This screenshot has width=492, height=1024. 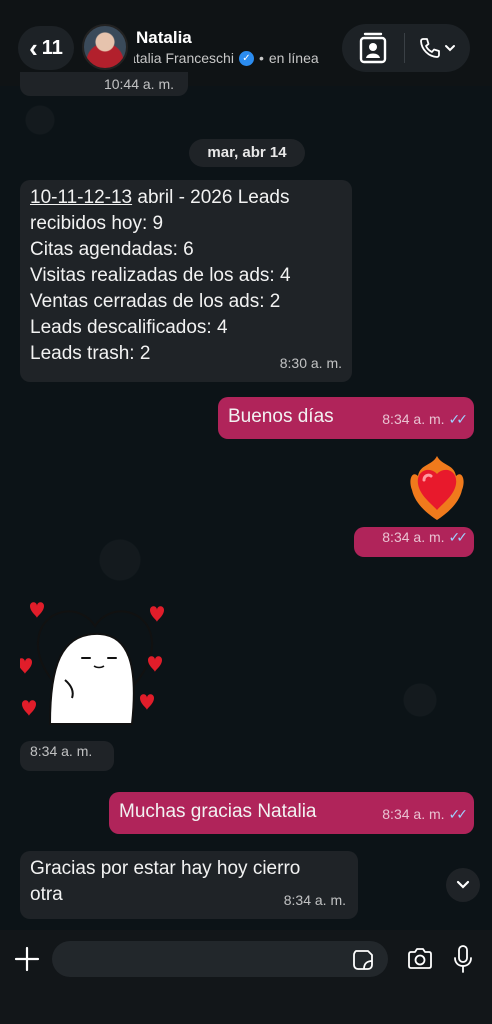 I want to click on contact-card-icon, so click(x=373, y=48).